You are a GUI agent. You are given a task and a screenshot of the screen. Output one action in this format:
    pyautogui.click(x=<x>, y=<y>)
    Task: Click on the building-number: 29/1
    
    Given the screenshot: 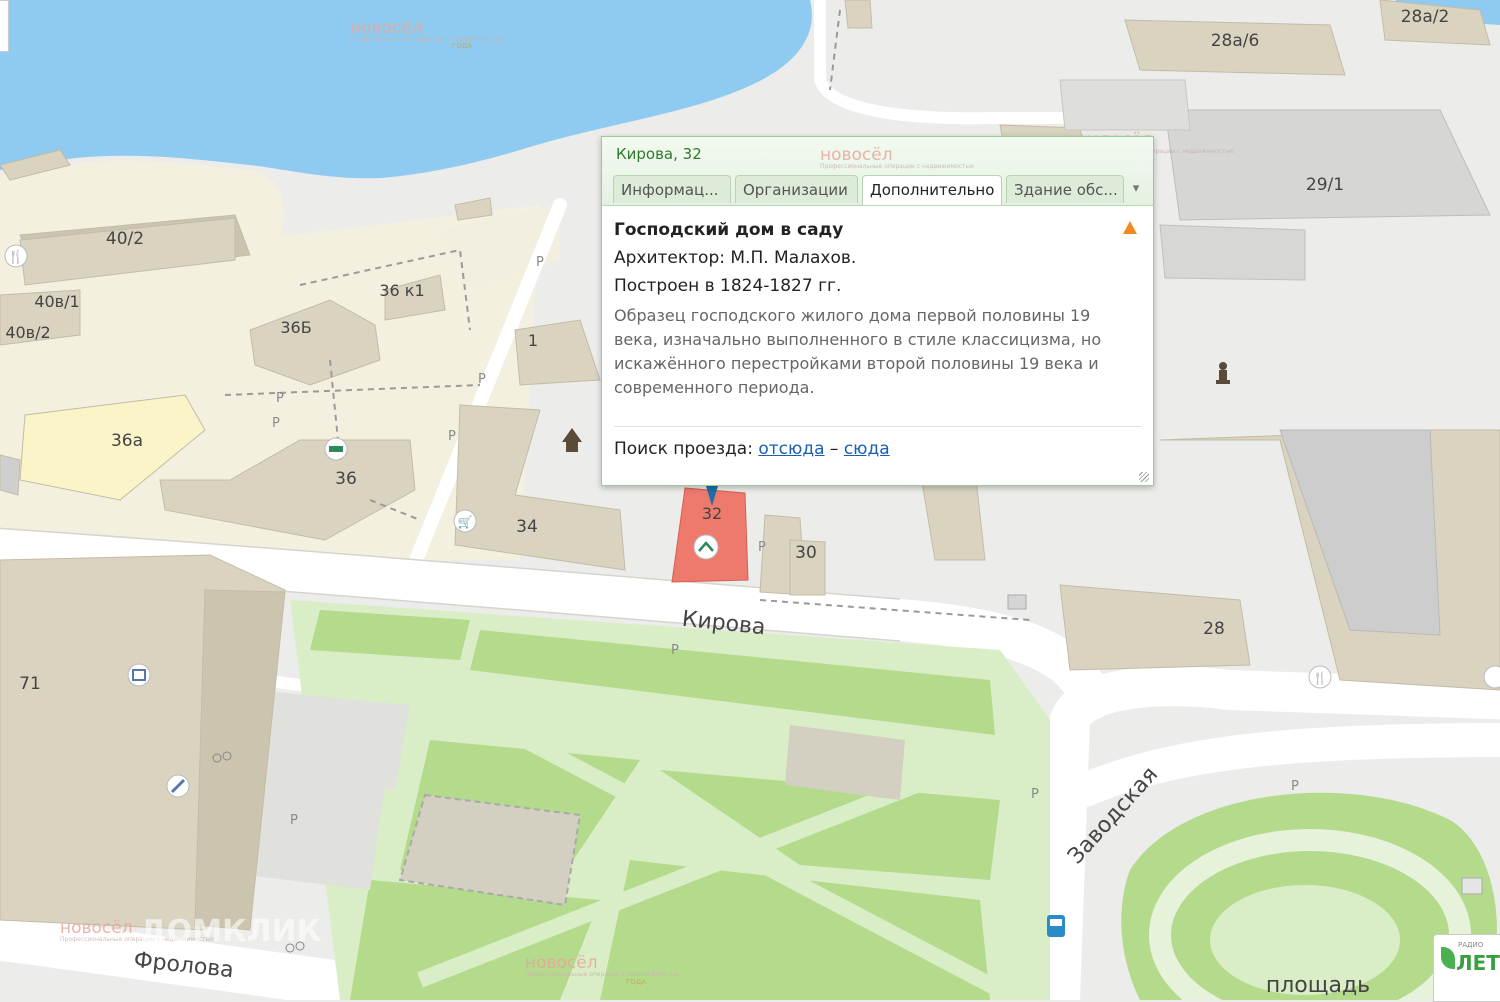 What is the action you would take?
    pyautogui.click(x=1325, y=185)
    